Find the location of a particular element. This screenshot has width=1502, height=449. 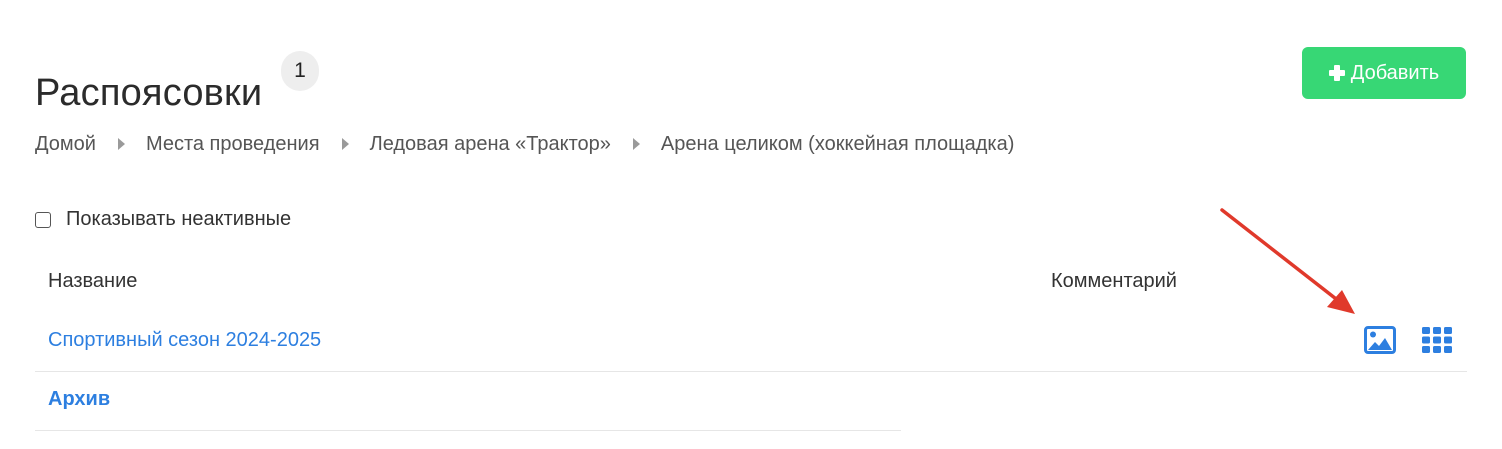

add-button-label: Добавить is located at coordinates (1395, 72).